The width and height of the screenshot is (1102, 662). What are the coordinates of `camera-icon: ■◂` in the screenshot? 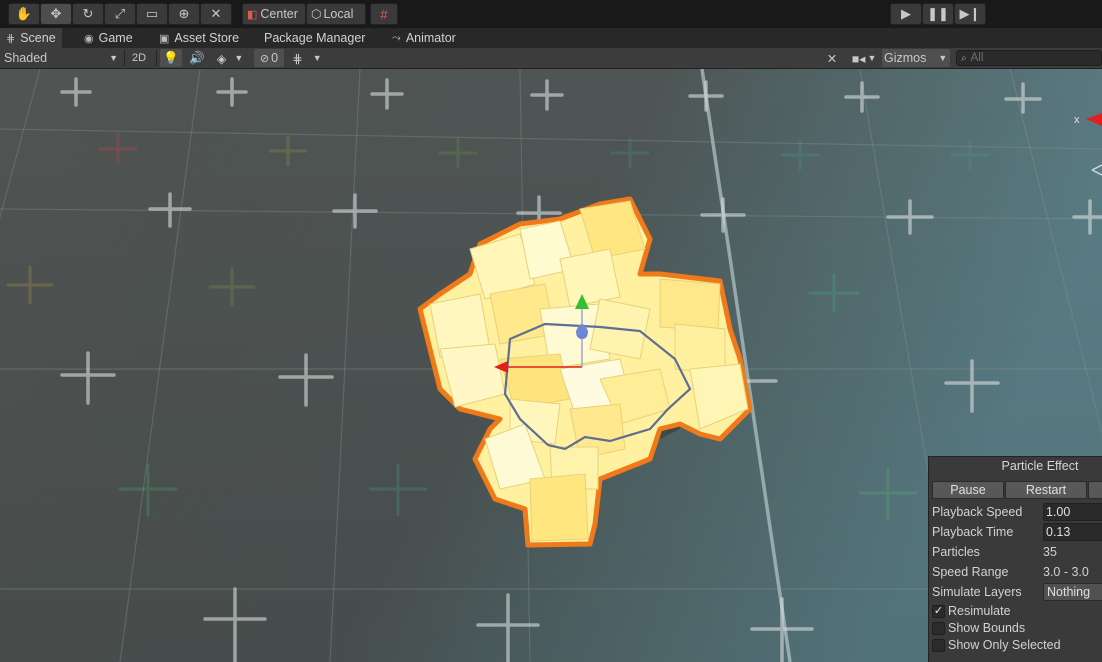 It's located at (858, 58).